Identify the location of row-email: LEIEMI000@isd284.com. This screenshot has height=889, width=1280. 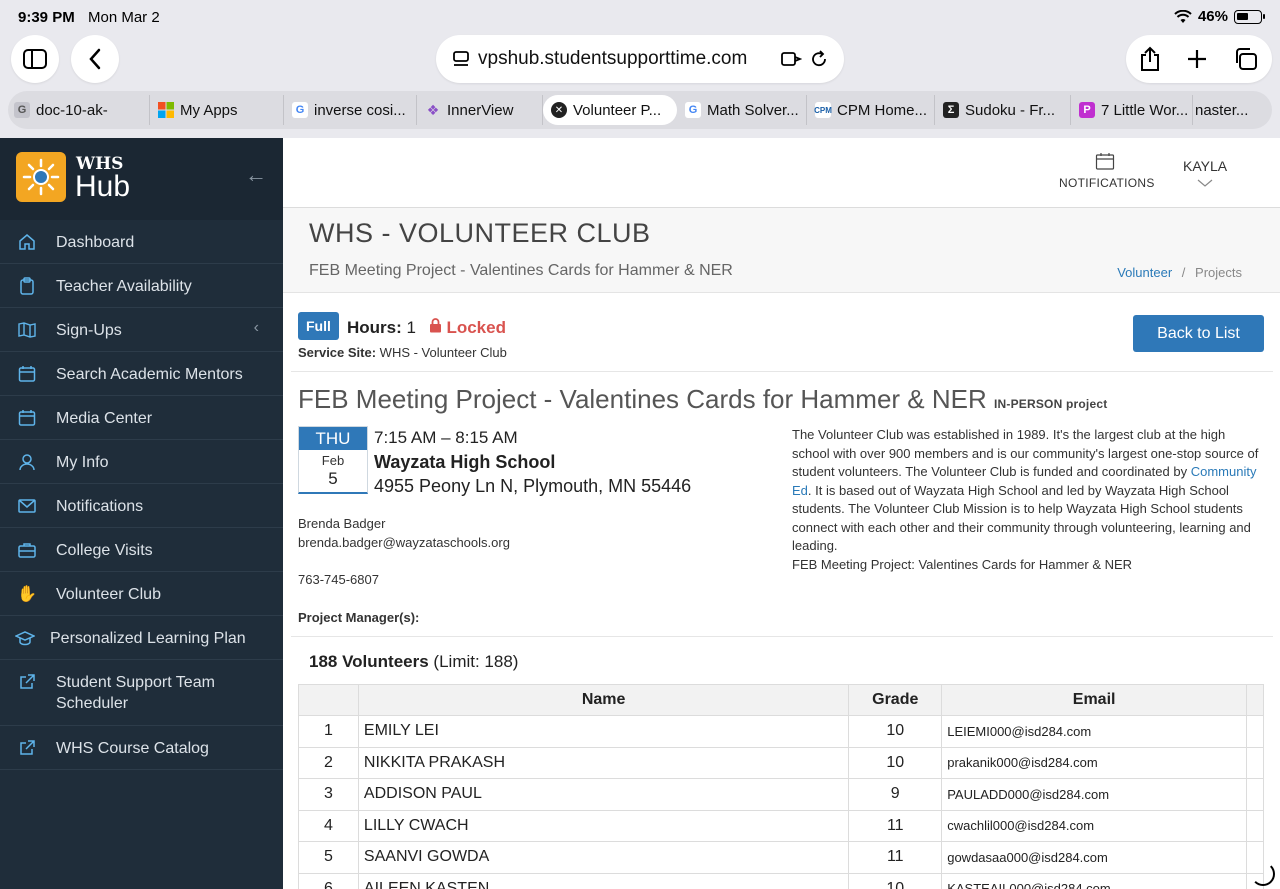
(1094, 731).